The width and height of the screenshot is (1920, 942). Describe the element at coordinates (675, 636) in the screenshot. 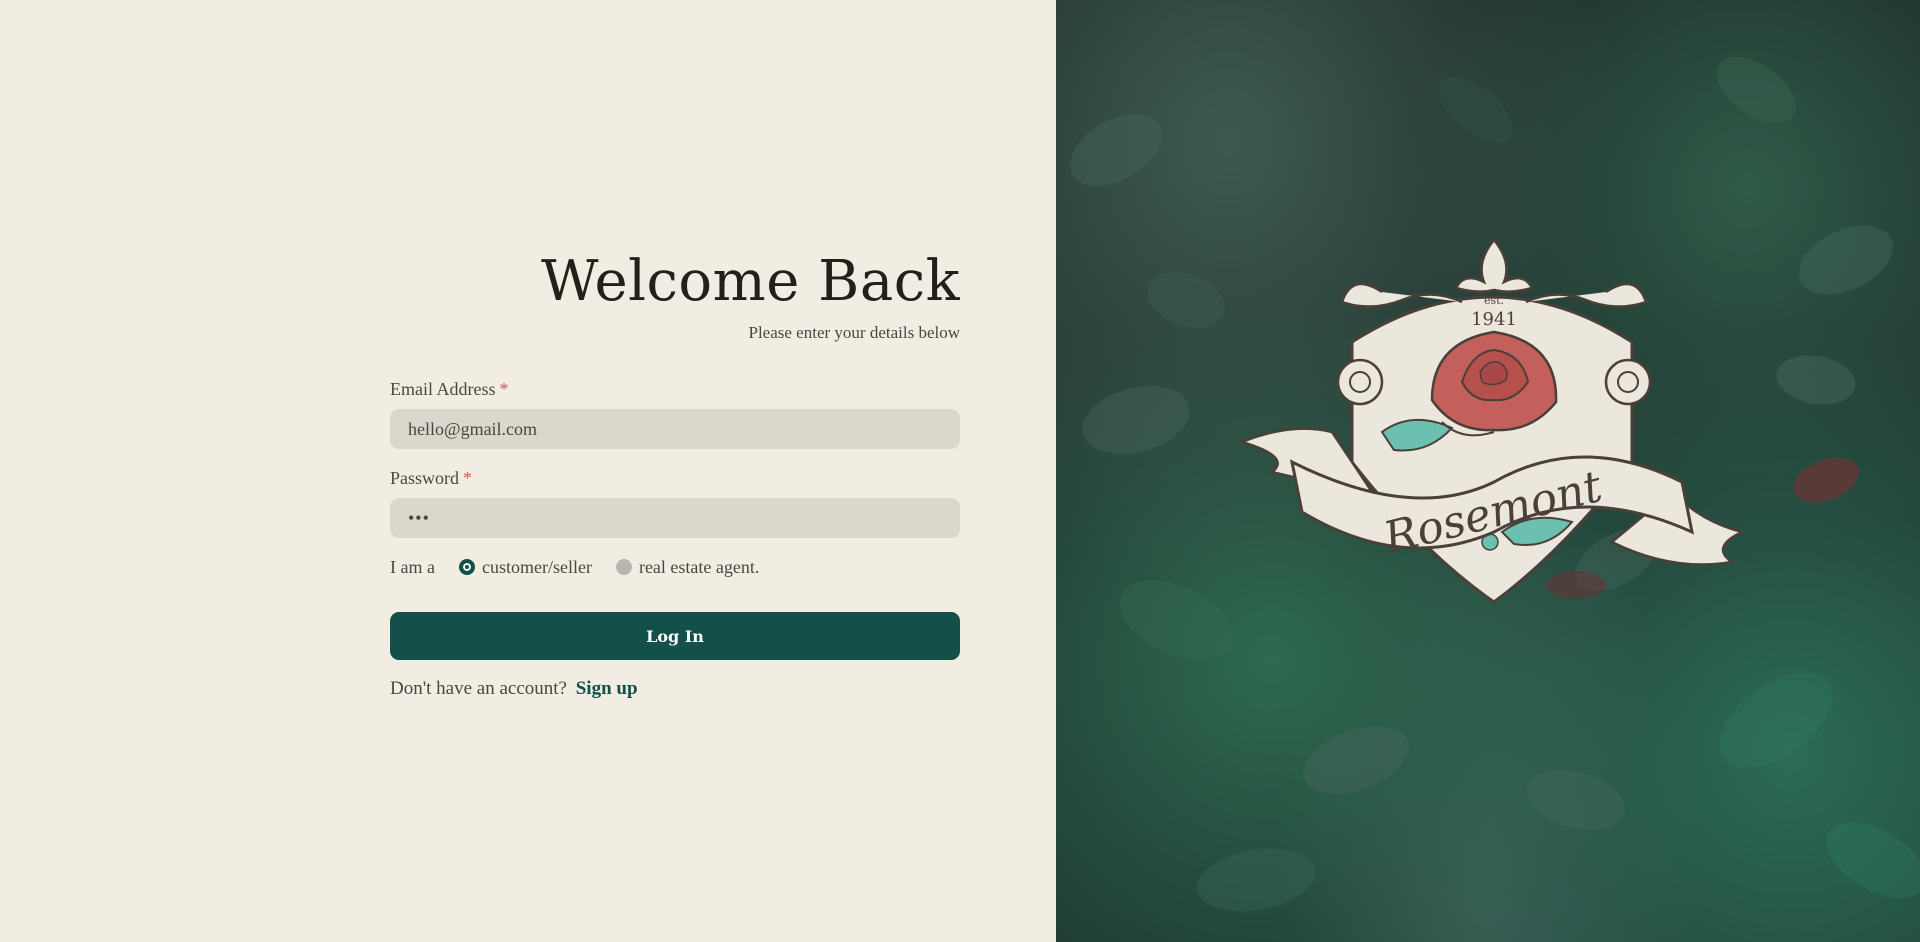

I see `login-button: Log In` at that location.